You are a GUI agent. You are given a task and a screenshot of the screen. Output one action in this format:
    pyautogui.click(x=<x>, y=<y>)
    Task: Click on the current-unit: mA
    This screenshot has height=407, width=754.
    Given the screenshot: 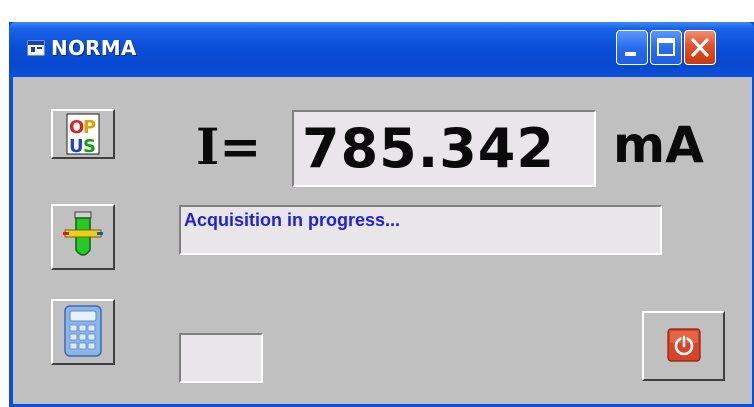 What is the action you would take?
    pyautogui.click(x=658, y=145)
    